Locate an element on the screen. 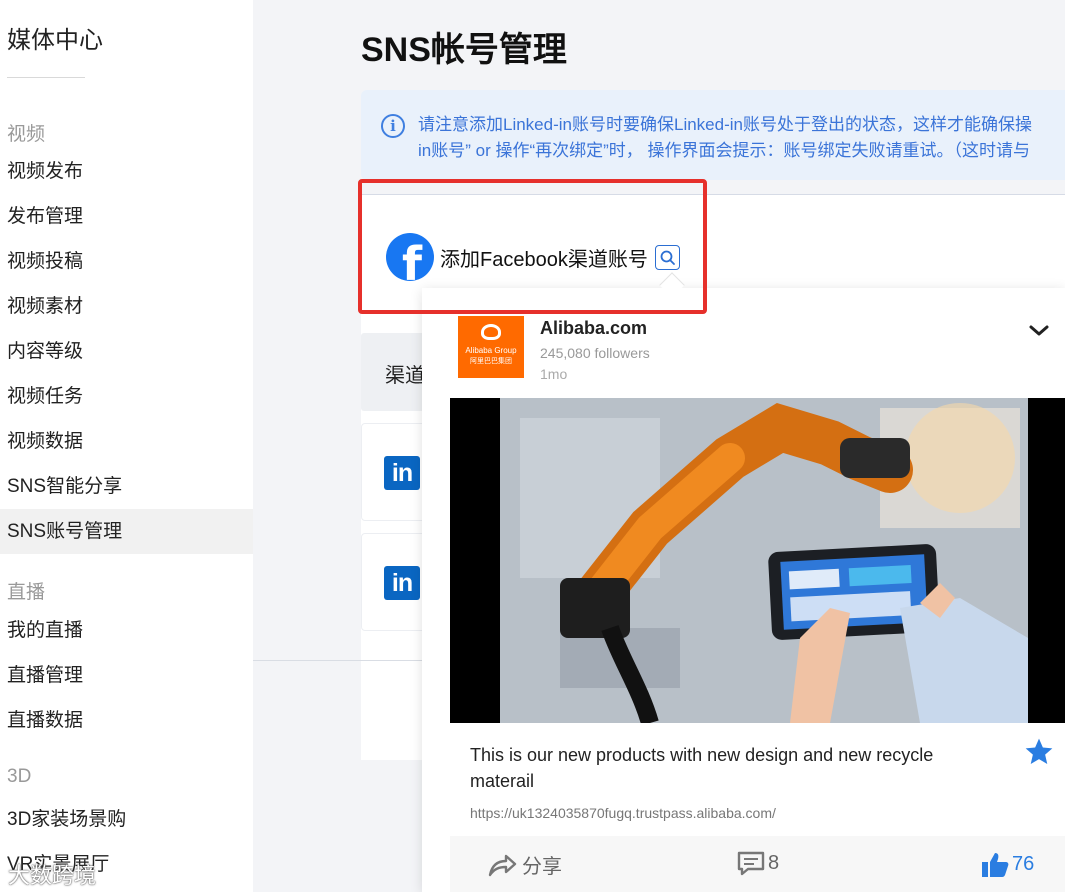 Image resolution: width=1065 pixels, height=892 pixels. alibaba-mark-icon is located at coordinates (491, 332).